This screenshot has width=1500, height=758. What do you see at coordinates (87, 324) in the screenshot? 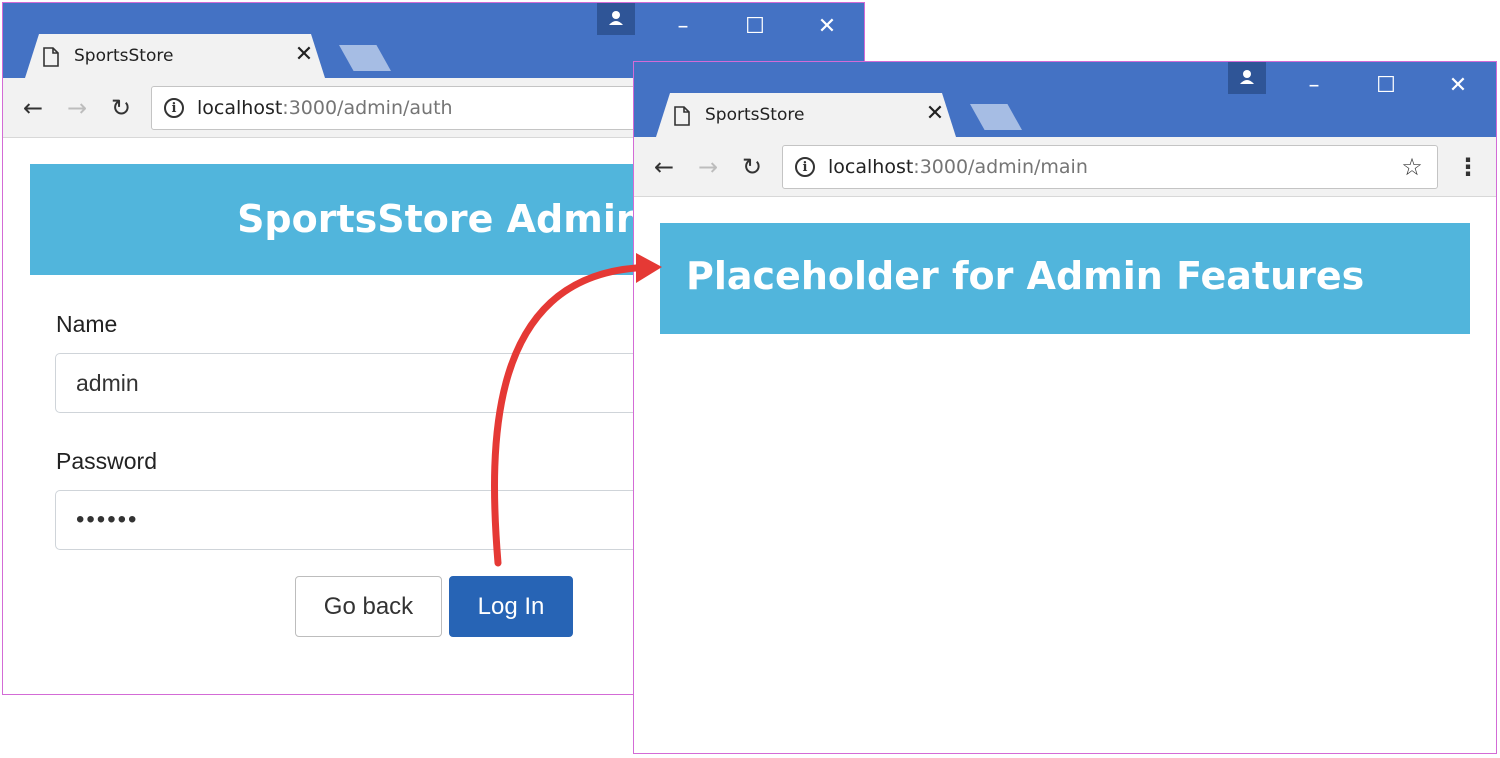
I see `name-label: Name` at bounding box center [87, 324].